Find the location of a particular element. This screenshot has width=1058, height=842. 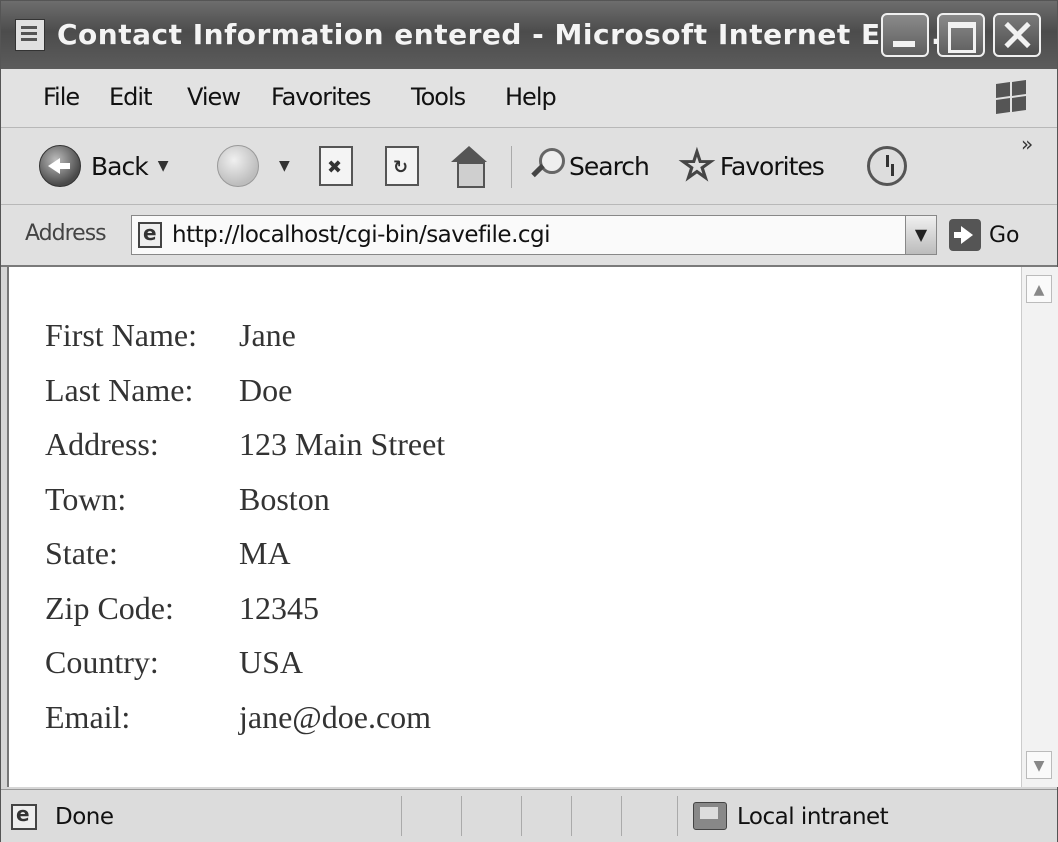

field-label: Town: is located at coordinates (86, 498).